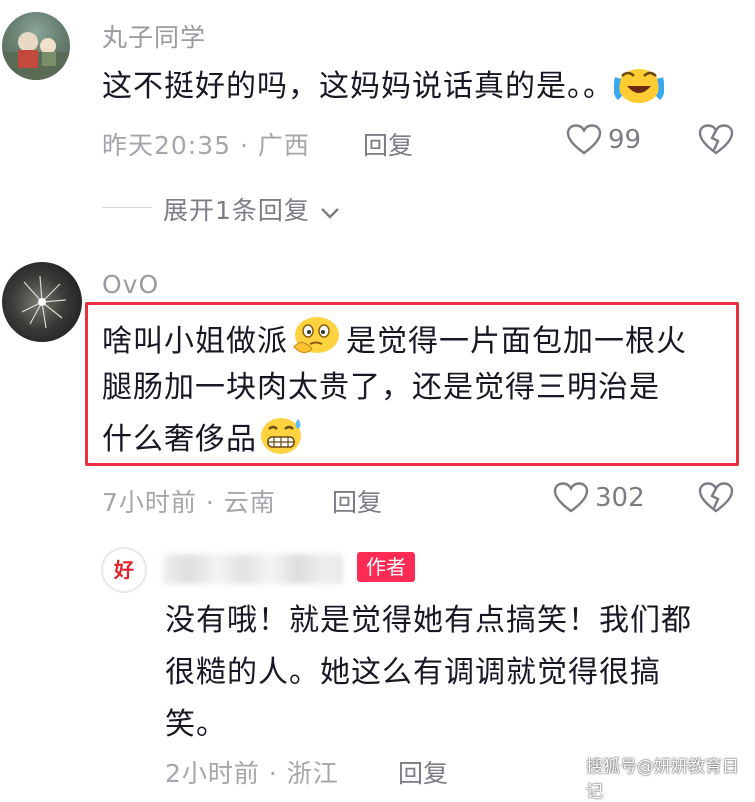  I want to click on reply-text-line: 笑。, so click(196, 724).